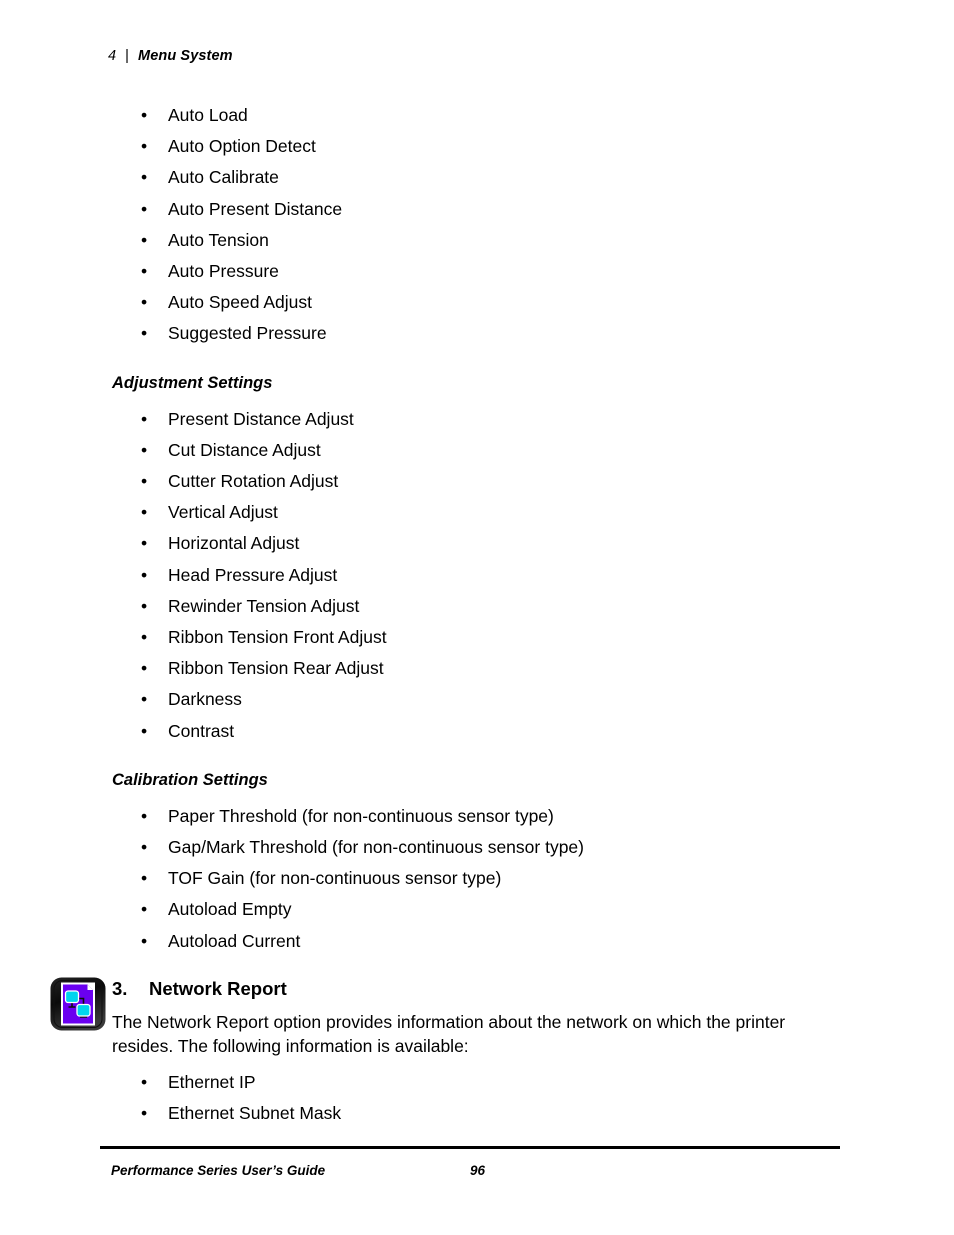 The image size is (954, 1235). I want to click on list-item: • Auto Present Distance, so click(482, 209).